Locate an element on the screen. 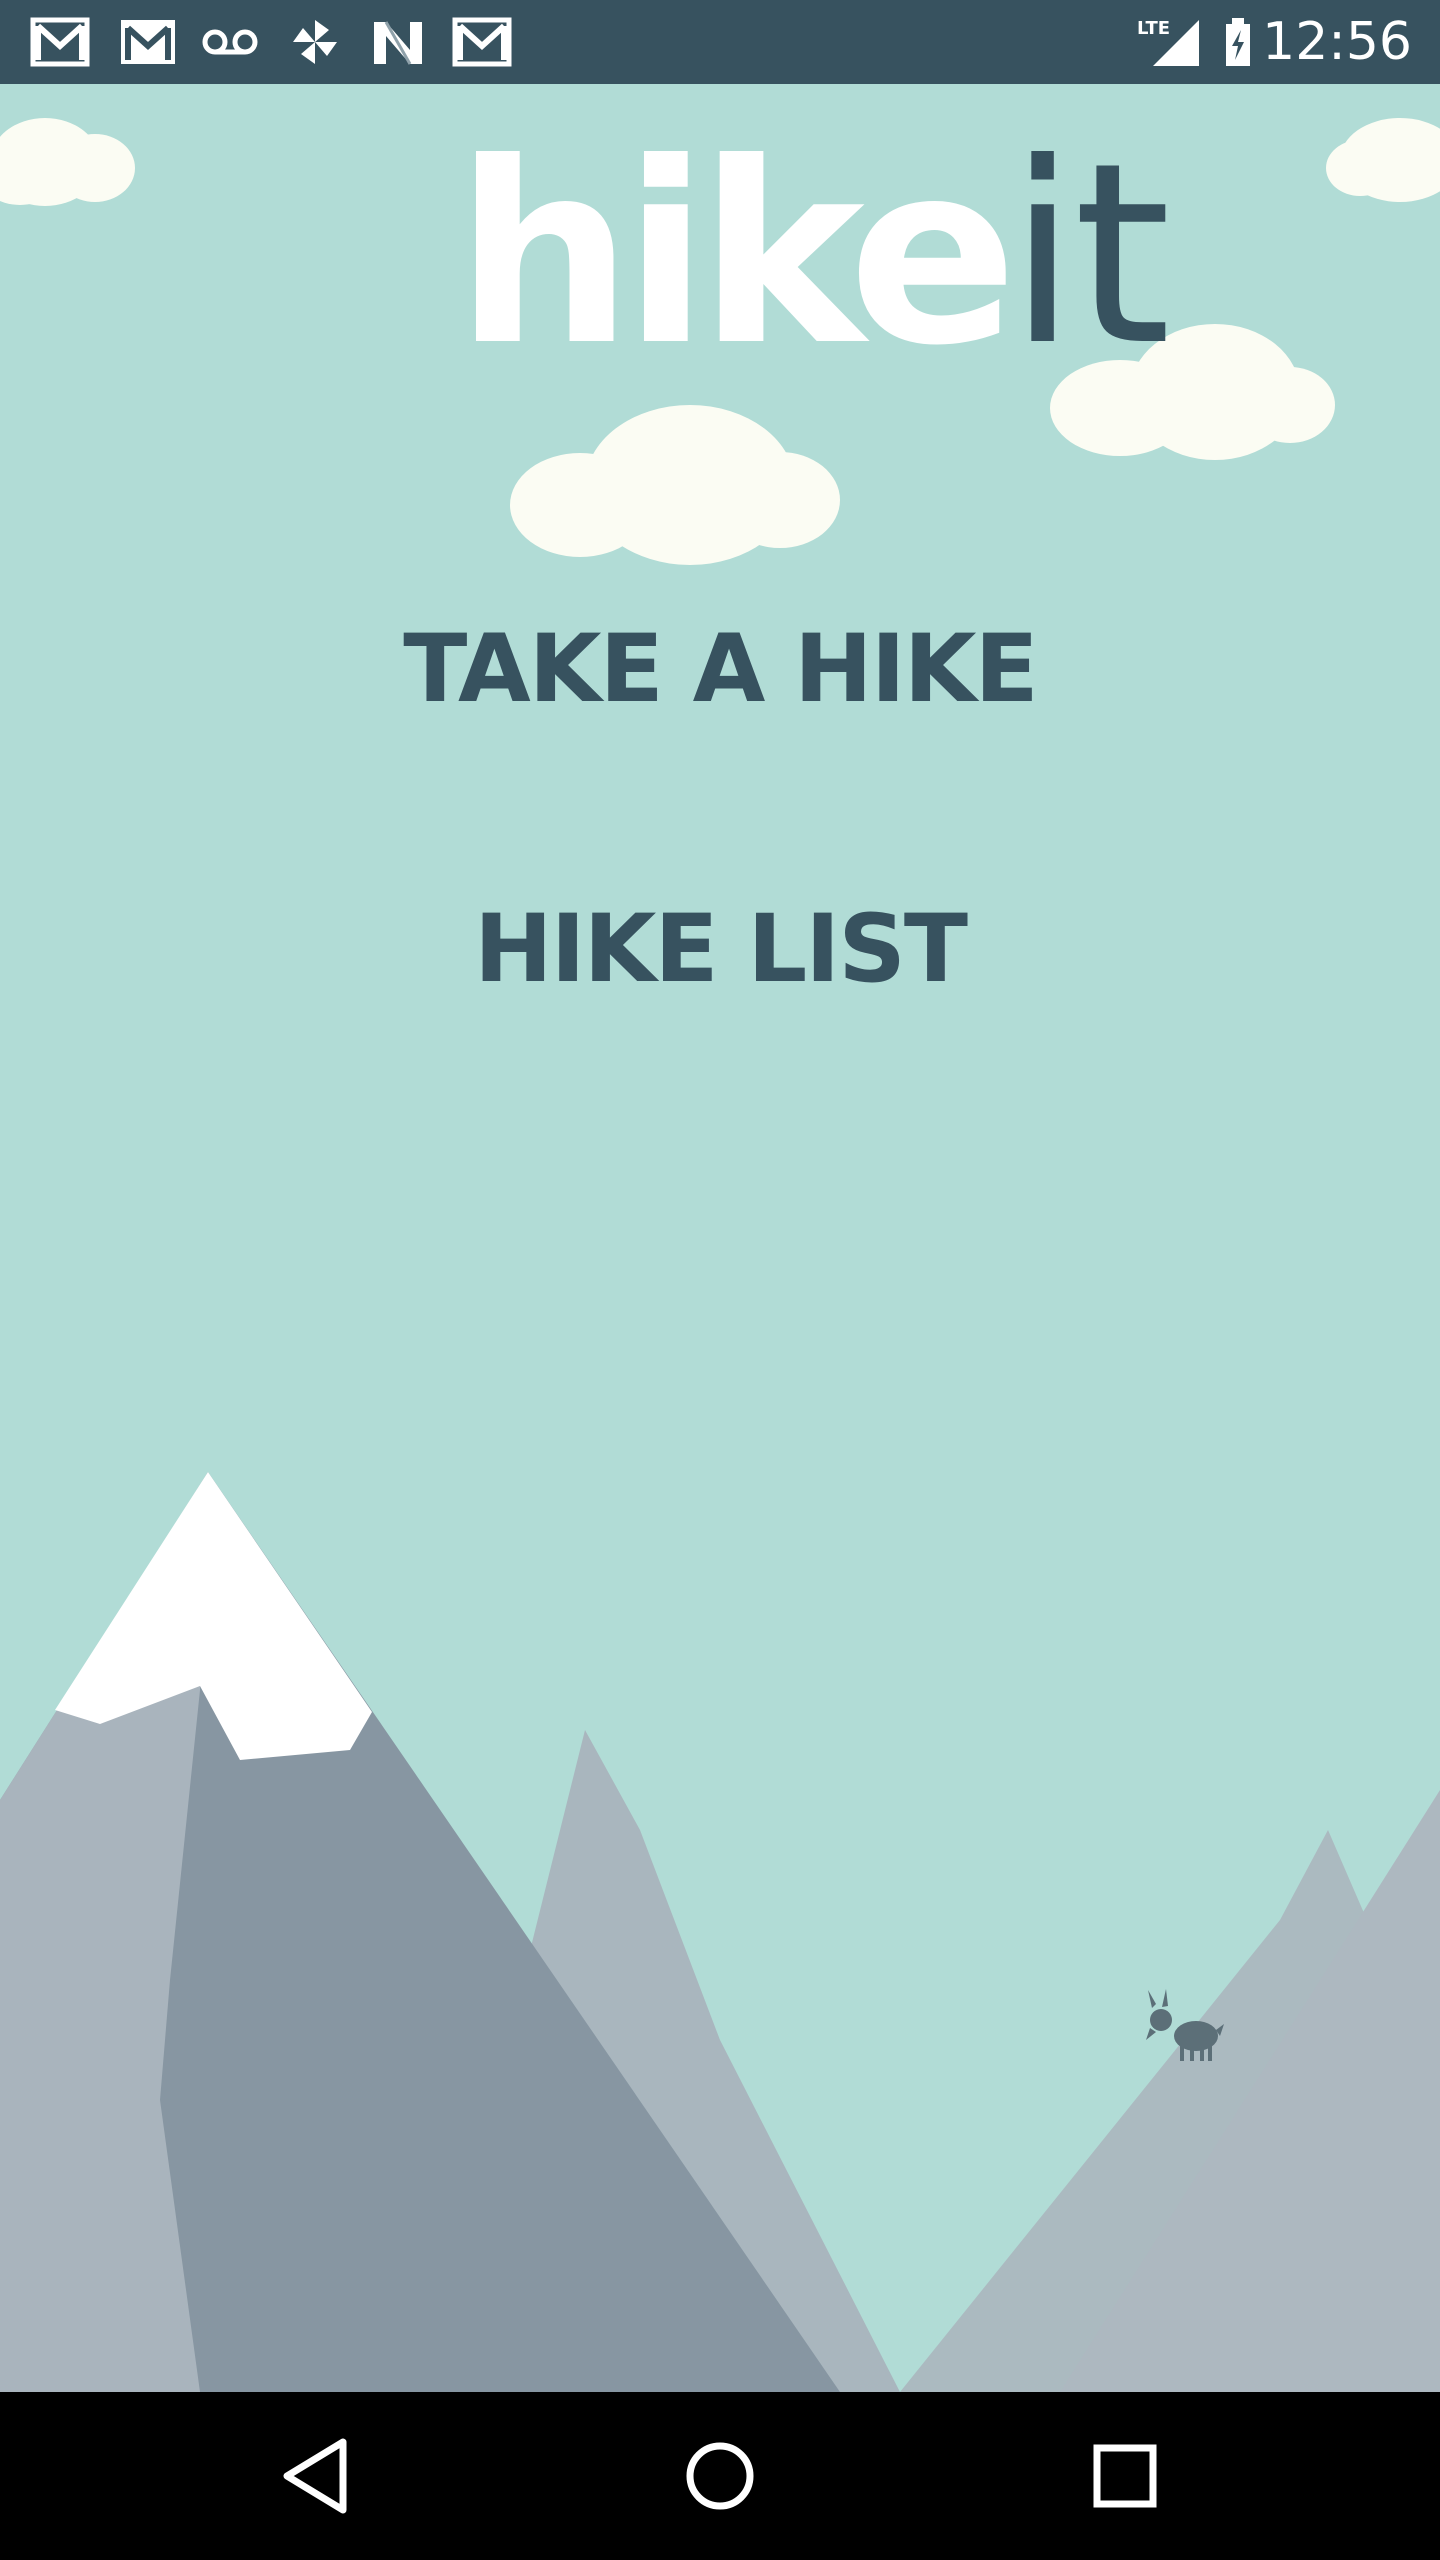 Image resolution: width=1440 pixels, height=2560 pixels. take-a-hike-button: TAKE A HIKE is located at coordinates (720, 670).